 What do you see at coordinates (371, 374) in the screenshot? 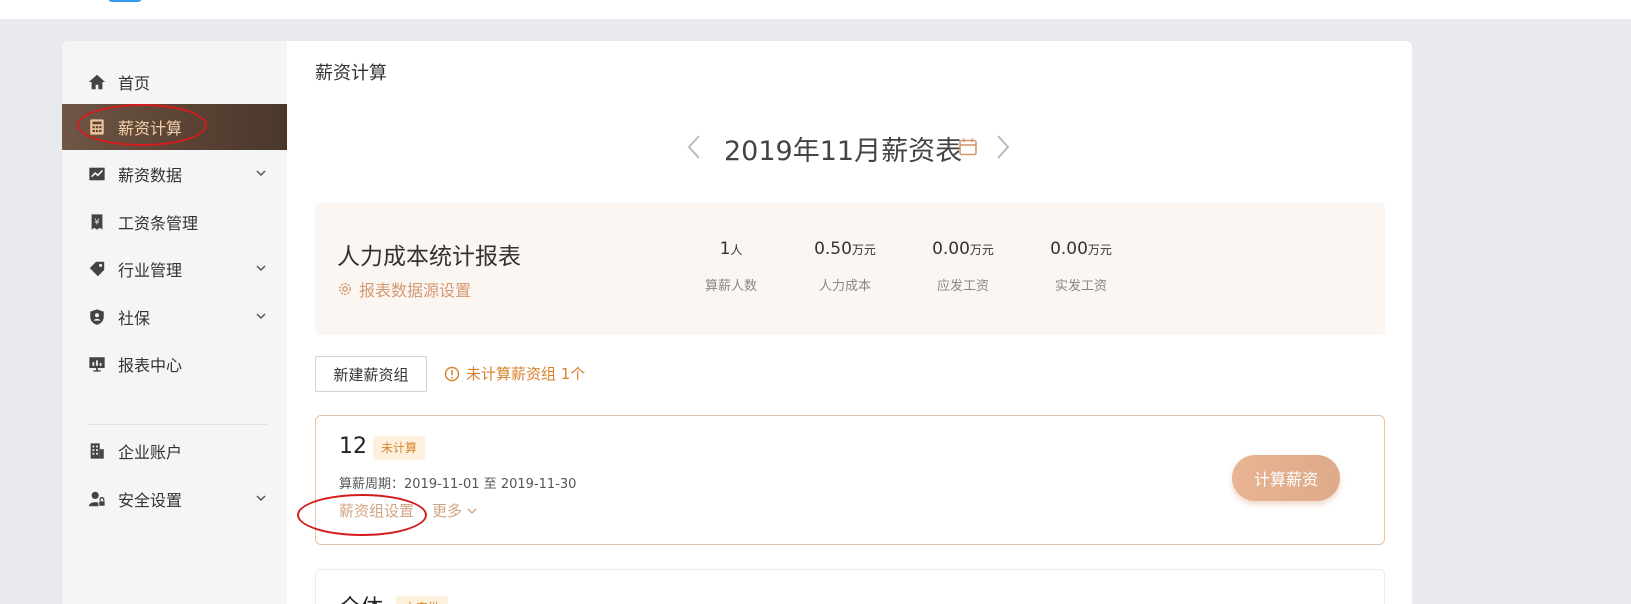
I see `new-salary-group-button: 新建薪资组` at bounding box center [371, 374].